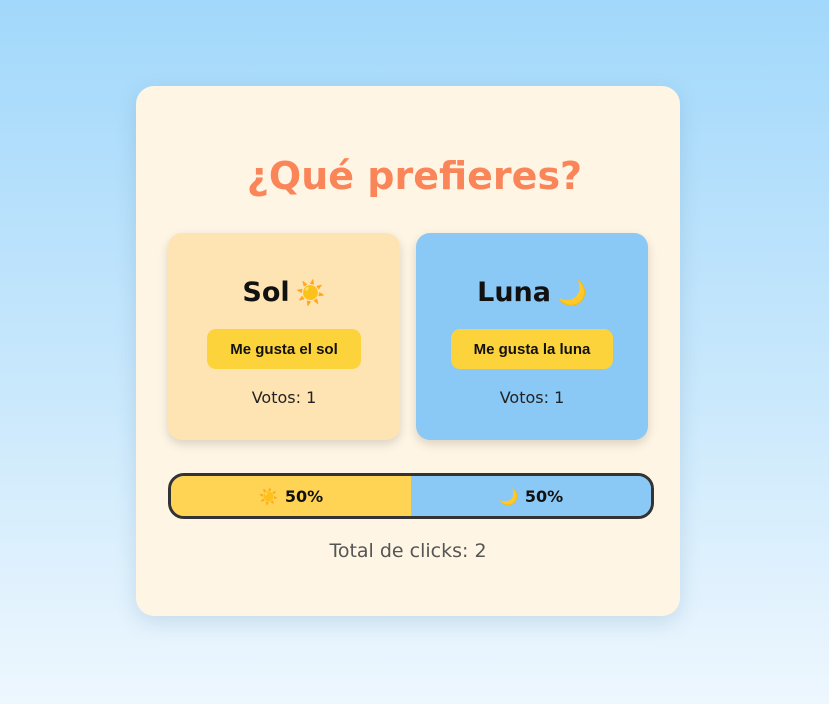 Image resolution: width=829 pixels, height=704 pixels. I want to click on results-percent-luna: 50%, so click(544, 496).